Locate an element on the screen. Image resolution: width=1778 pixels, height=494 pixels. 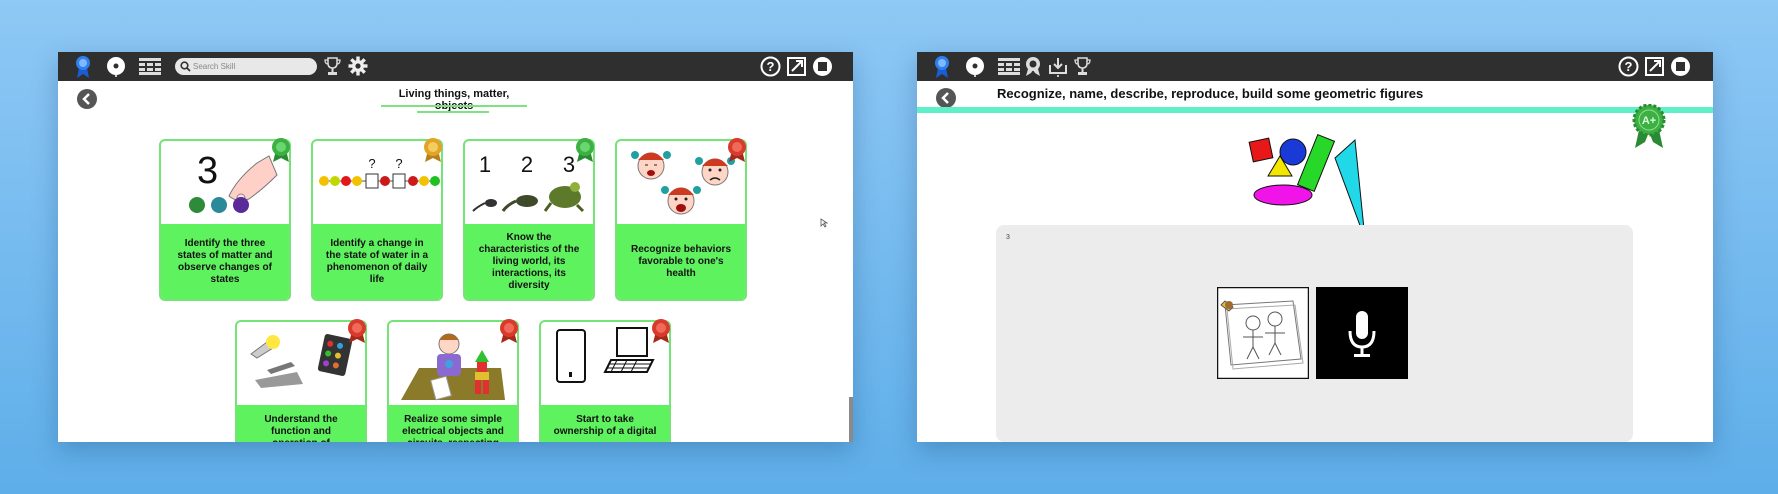
title-underline-short is located at coordinates (453, 112).